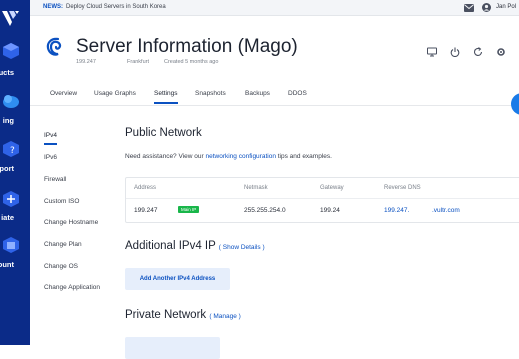 This screenshot has width=519, height=359. Describe the element at coordinates (297, 93) in the screenshot. I see `tab-ddos: DDOS` at that location.